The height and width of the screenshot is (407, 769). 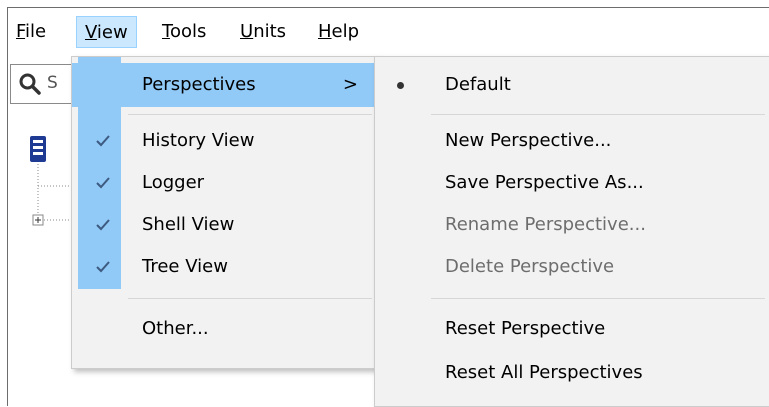 What do you see at coordinates (91, 32) in the screenshot?
I see `menu-view-mnemonic: V` at bounding box center [91, 32].